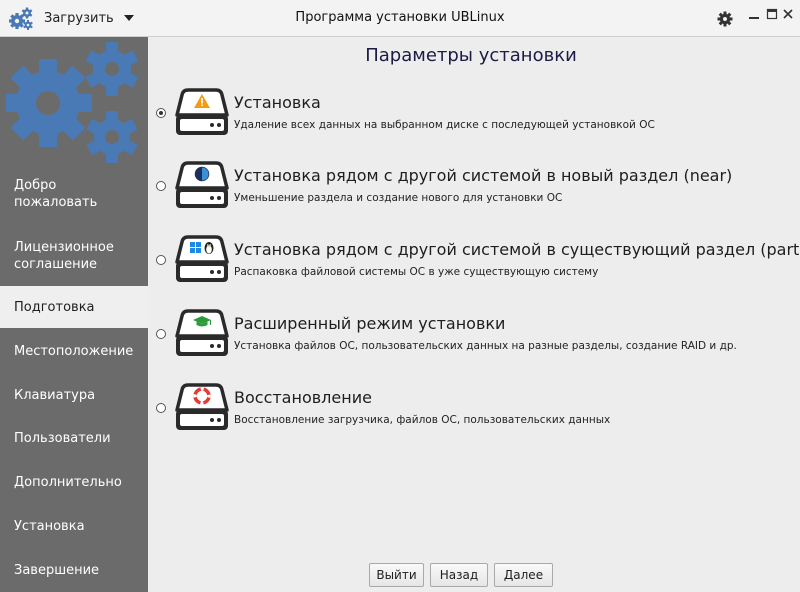  What do you see at coordinates (396, 575) in the screenshot?
I see `exit-button: Выйти` at bounding box center [396, 575].